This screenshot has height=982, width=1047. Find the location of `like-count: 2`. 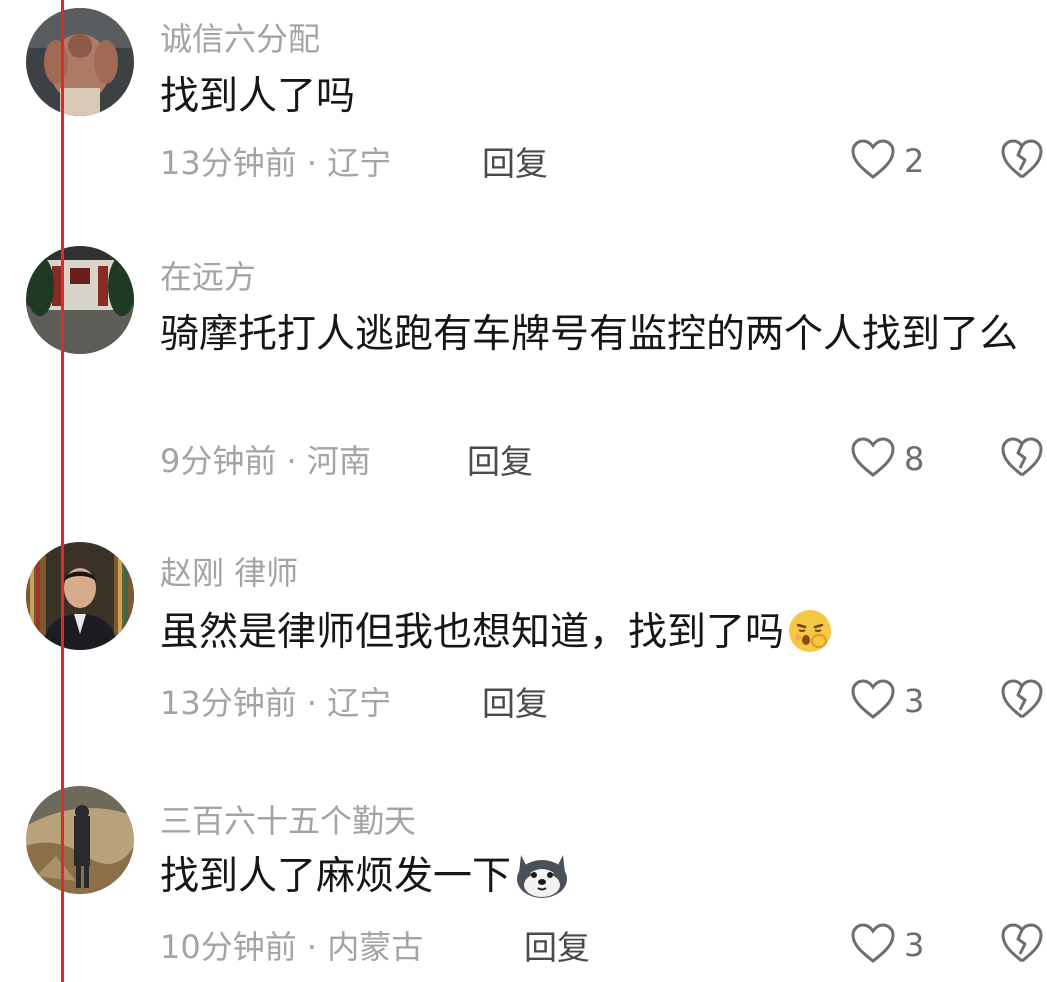

like-count: 2 is located at coordinates (914, 161).